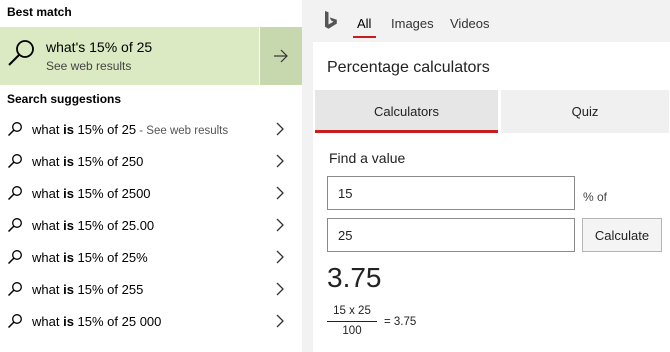 The height and width of the screenshot is (352, 670). I want to click on tab-videos: Videos, so click(470, 23).